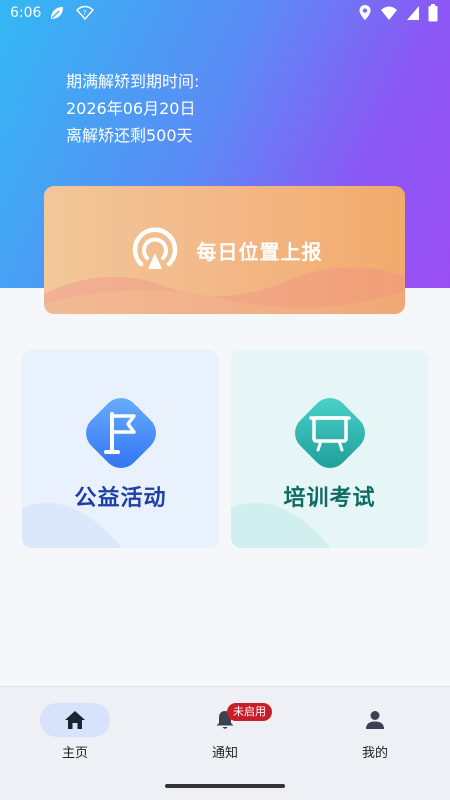 The height and width of the screenshot is (800, 450). I want to click on daily-report-section: 每日位置上报, so click(224, 256).